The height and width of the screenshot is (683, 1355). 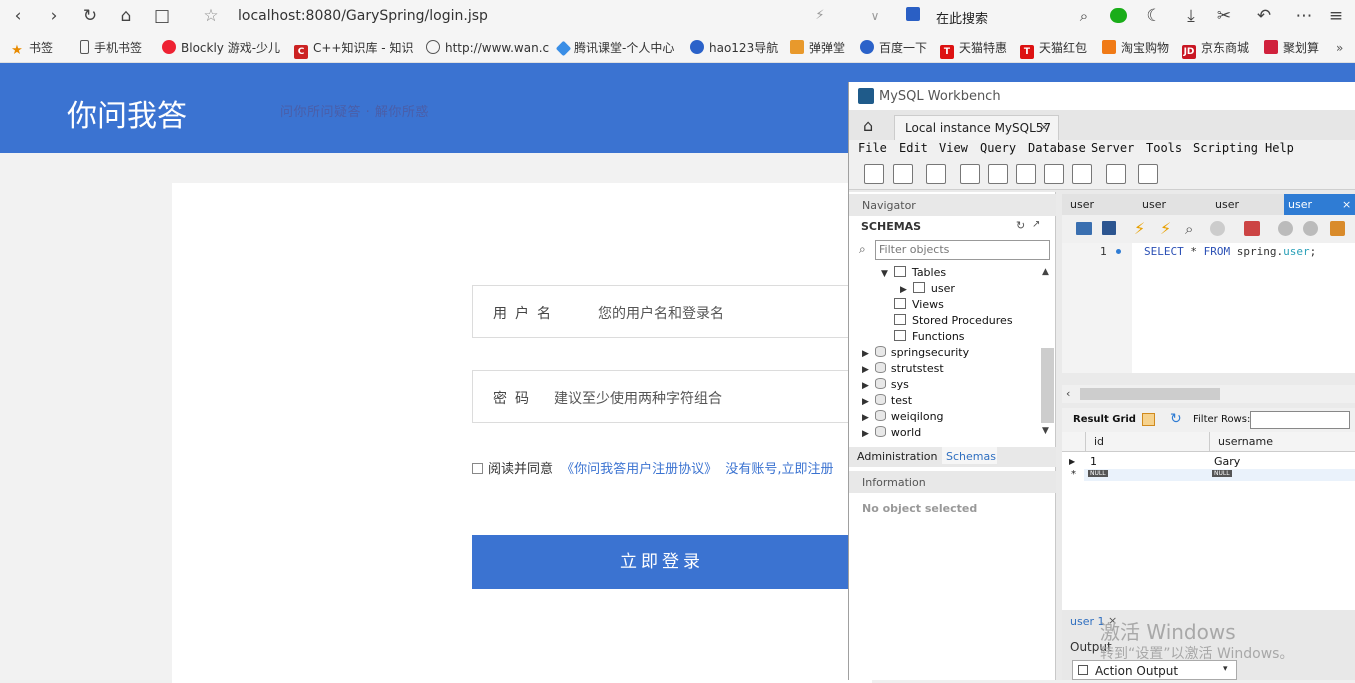 I want to click on create-table-icon, so click(x=998, y=174).